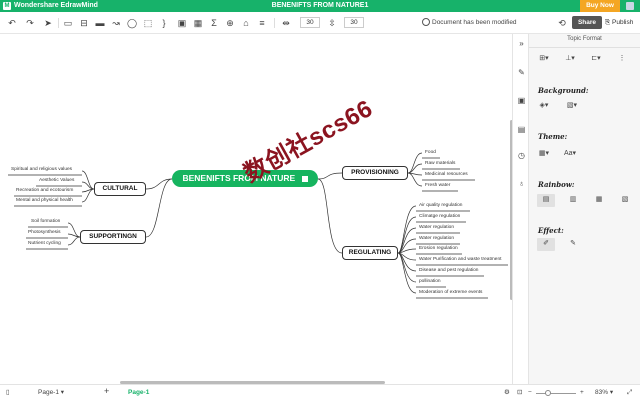 The width and height of the screenshot is (640, 400). What do you see at coordinates (553, 136) in the screenshot?
I see `theme-label: Theme:` at bounding box center [553, 136].